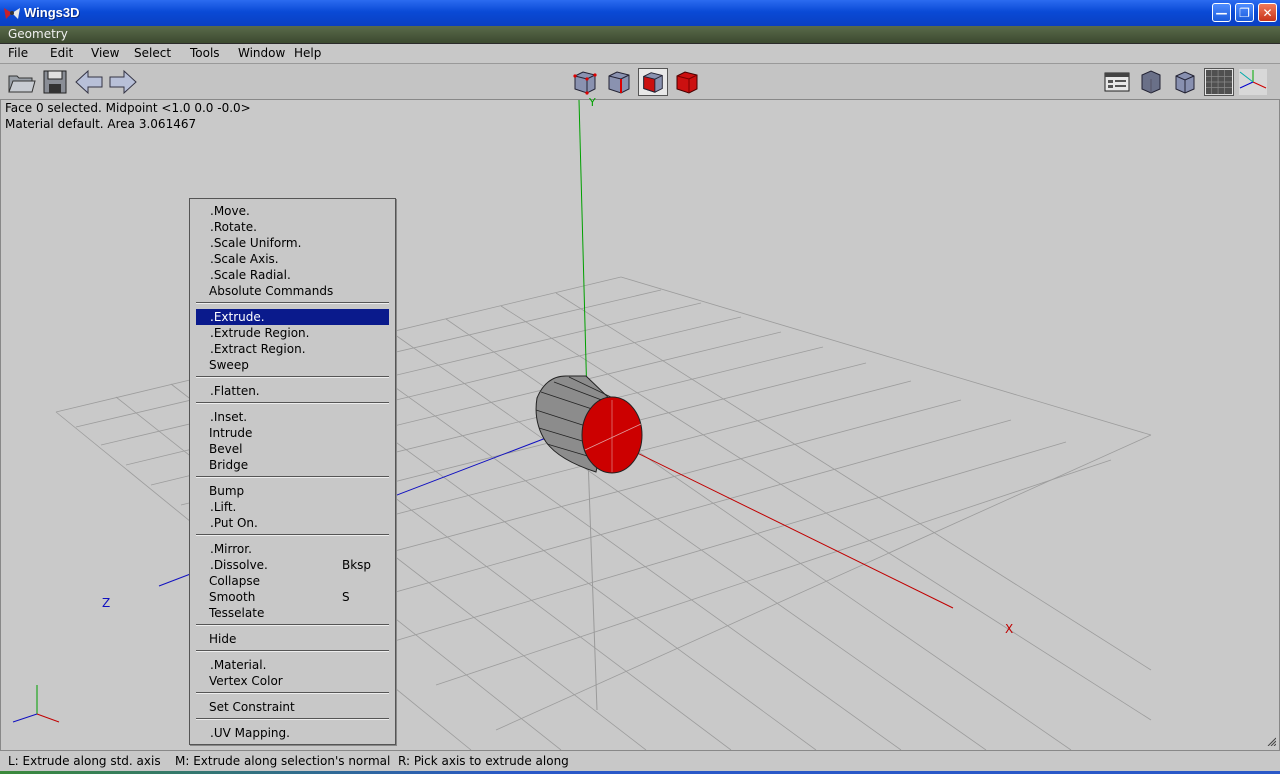 Image resolution: width=1280 pixels, height=774 pixels. Describe the element at coordinates (346, 597) in the screenshot. I see `smooth-hotkey: S` at that location.